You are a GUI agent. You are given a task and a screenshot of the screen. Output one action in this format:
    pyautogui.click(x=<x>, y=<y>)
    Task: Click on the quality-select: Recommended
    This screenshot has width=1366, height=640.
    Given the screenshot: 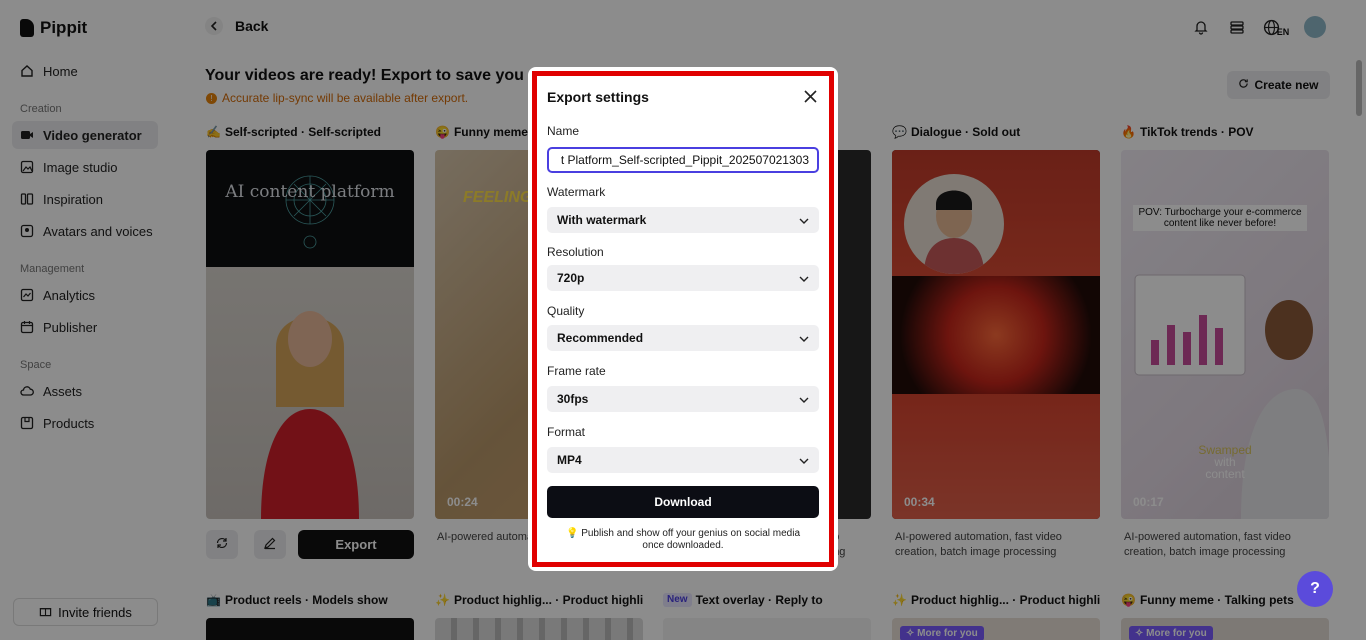 What is the action you would take?
    pyautogui.click(x=683, y=338)
    